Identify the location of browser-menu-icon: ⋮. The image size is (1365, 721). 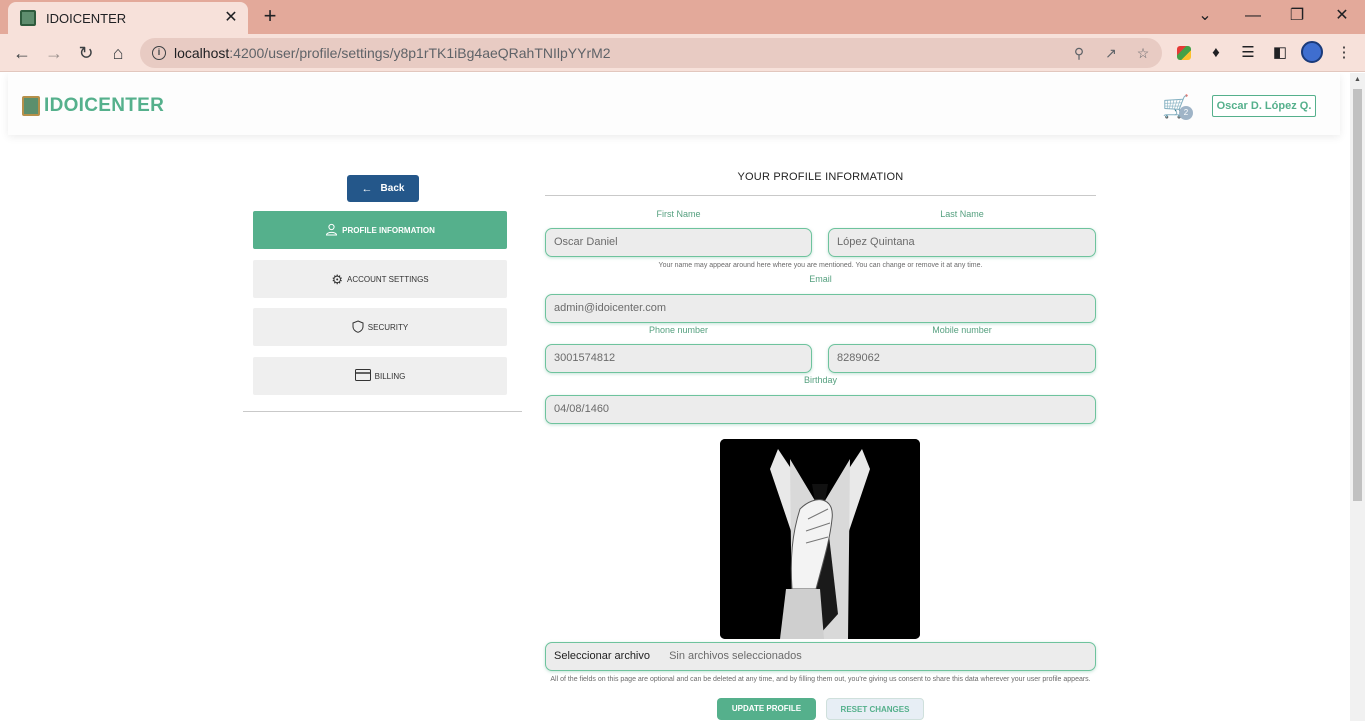
(1344, 53).